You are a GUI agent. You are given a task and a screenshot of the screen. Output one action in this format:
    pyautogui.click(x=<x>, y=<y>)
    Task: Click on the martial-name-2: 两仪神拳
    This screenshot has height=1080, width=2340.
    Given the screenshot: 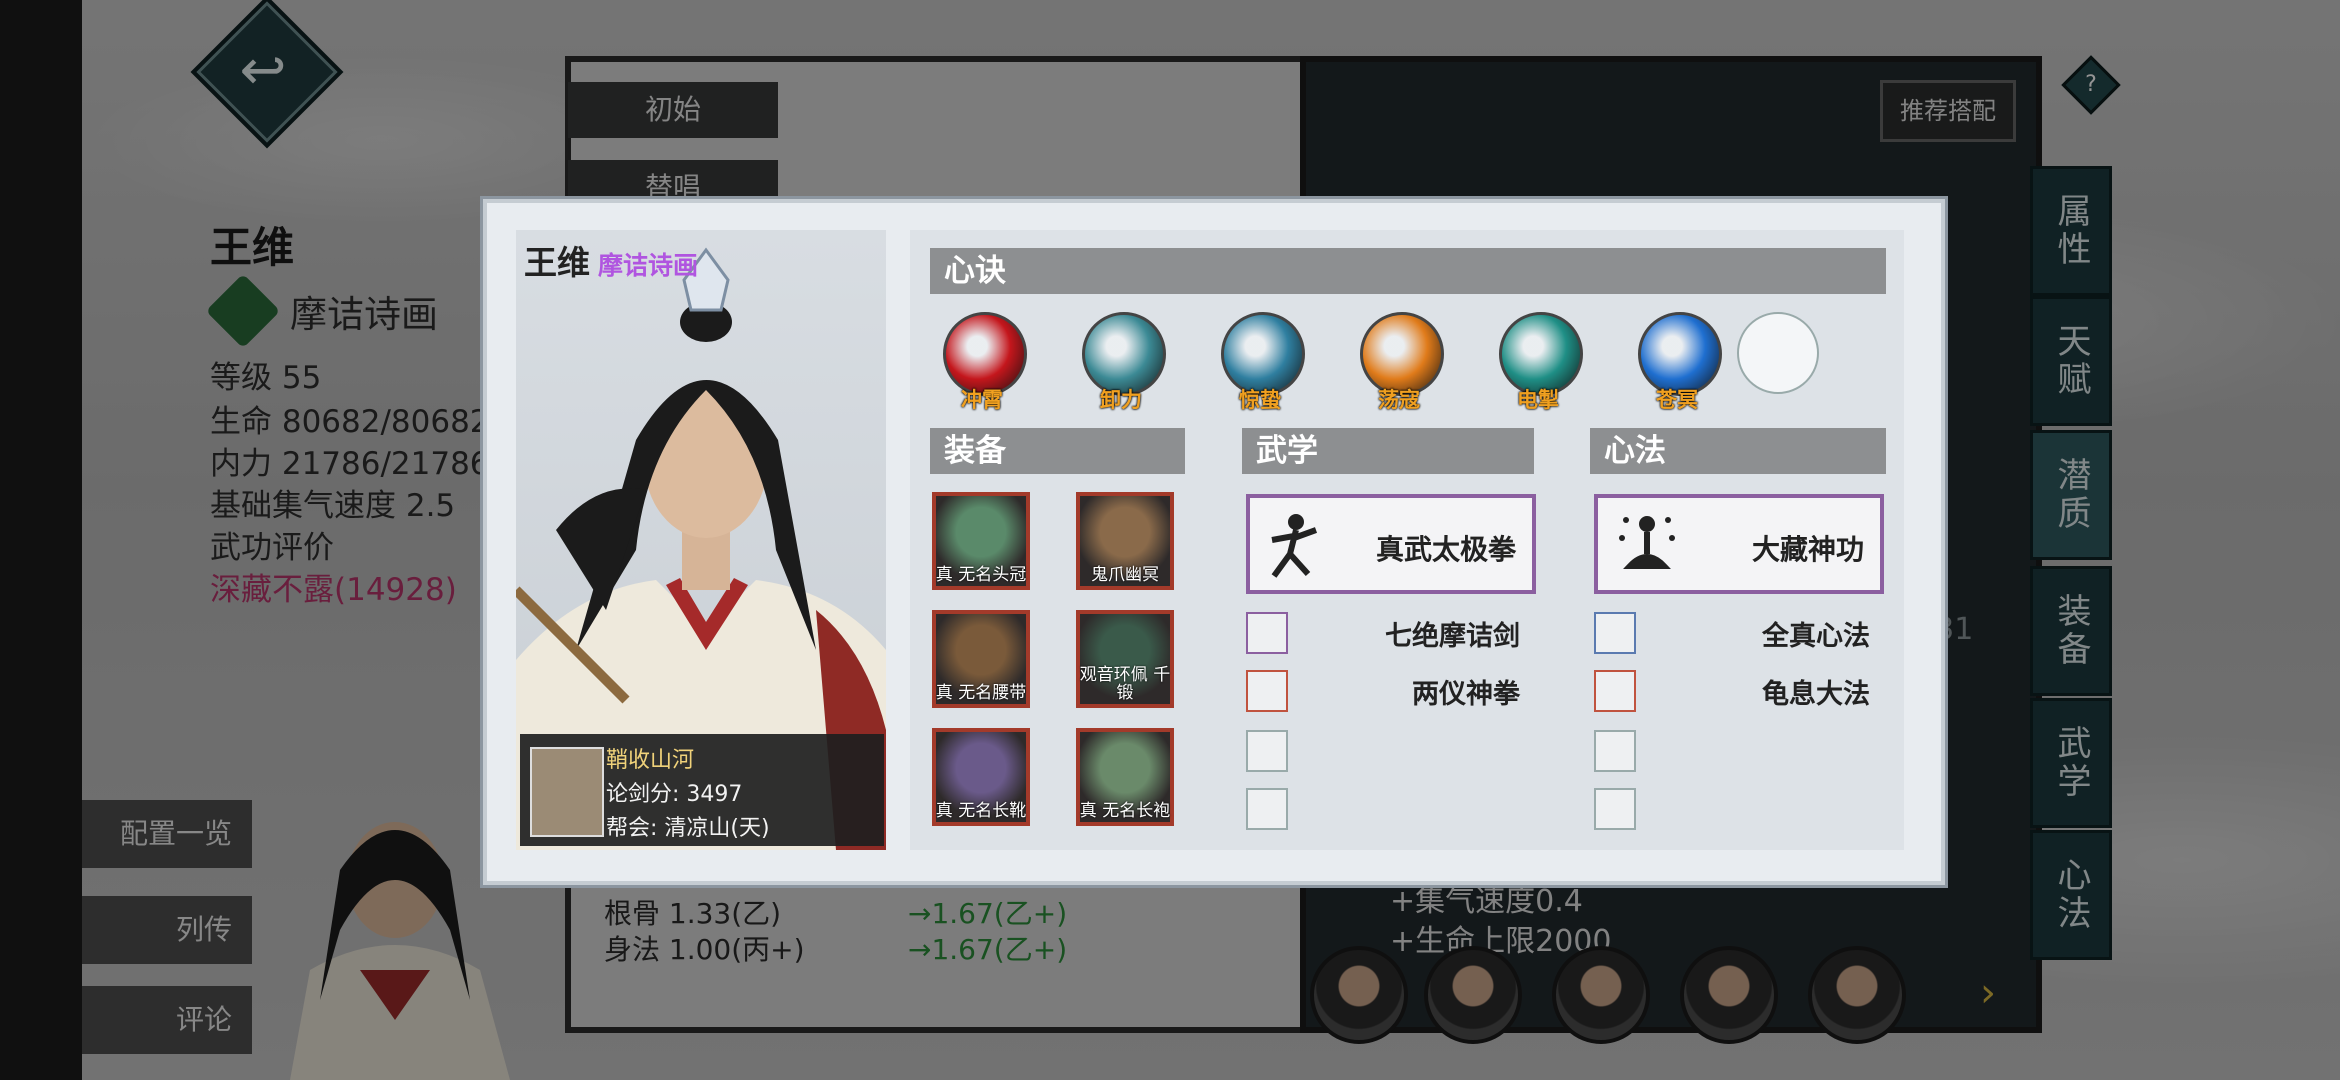 What is the action you would take?
    pyautogui.click(x=1466, y=694)
    